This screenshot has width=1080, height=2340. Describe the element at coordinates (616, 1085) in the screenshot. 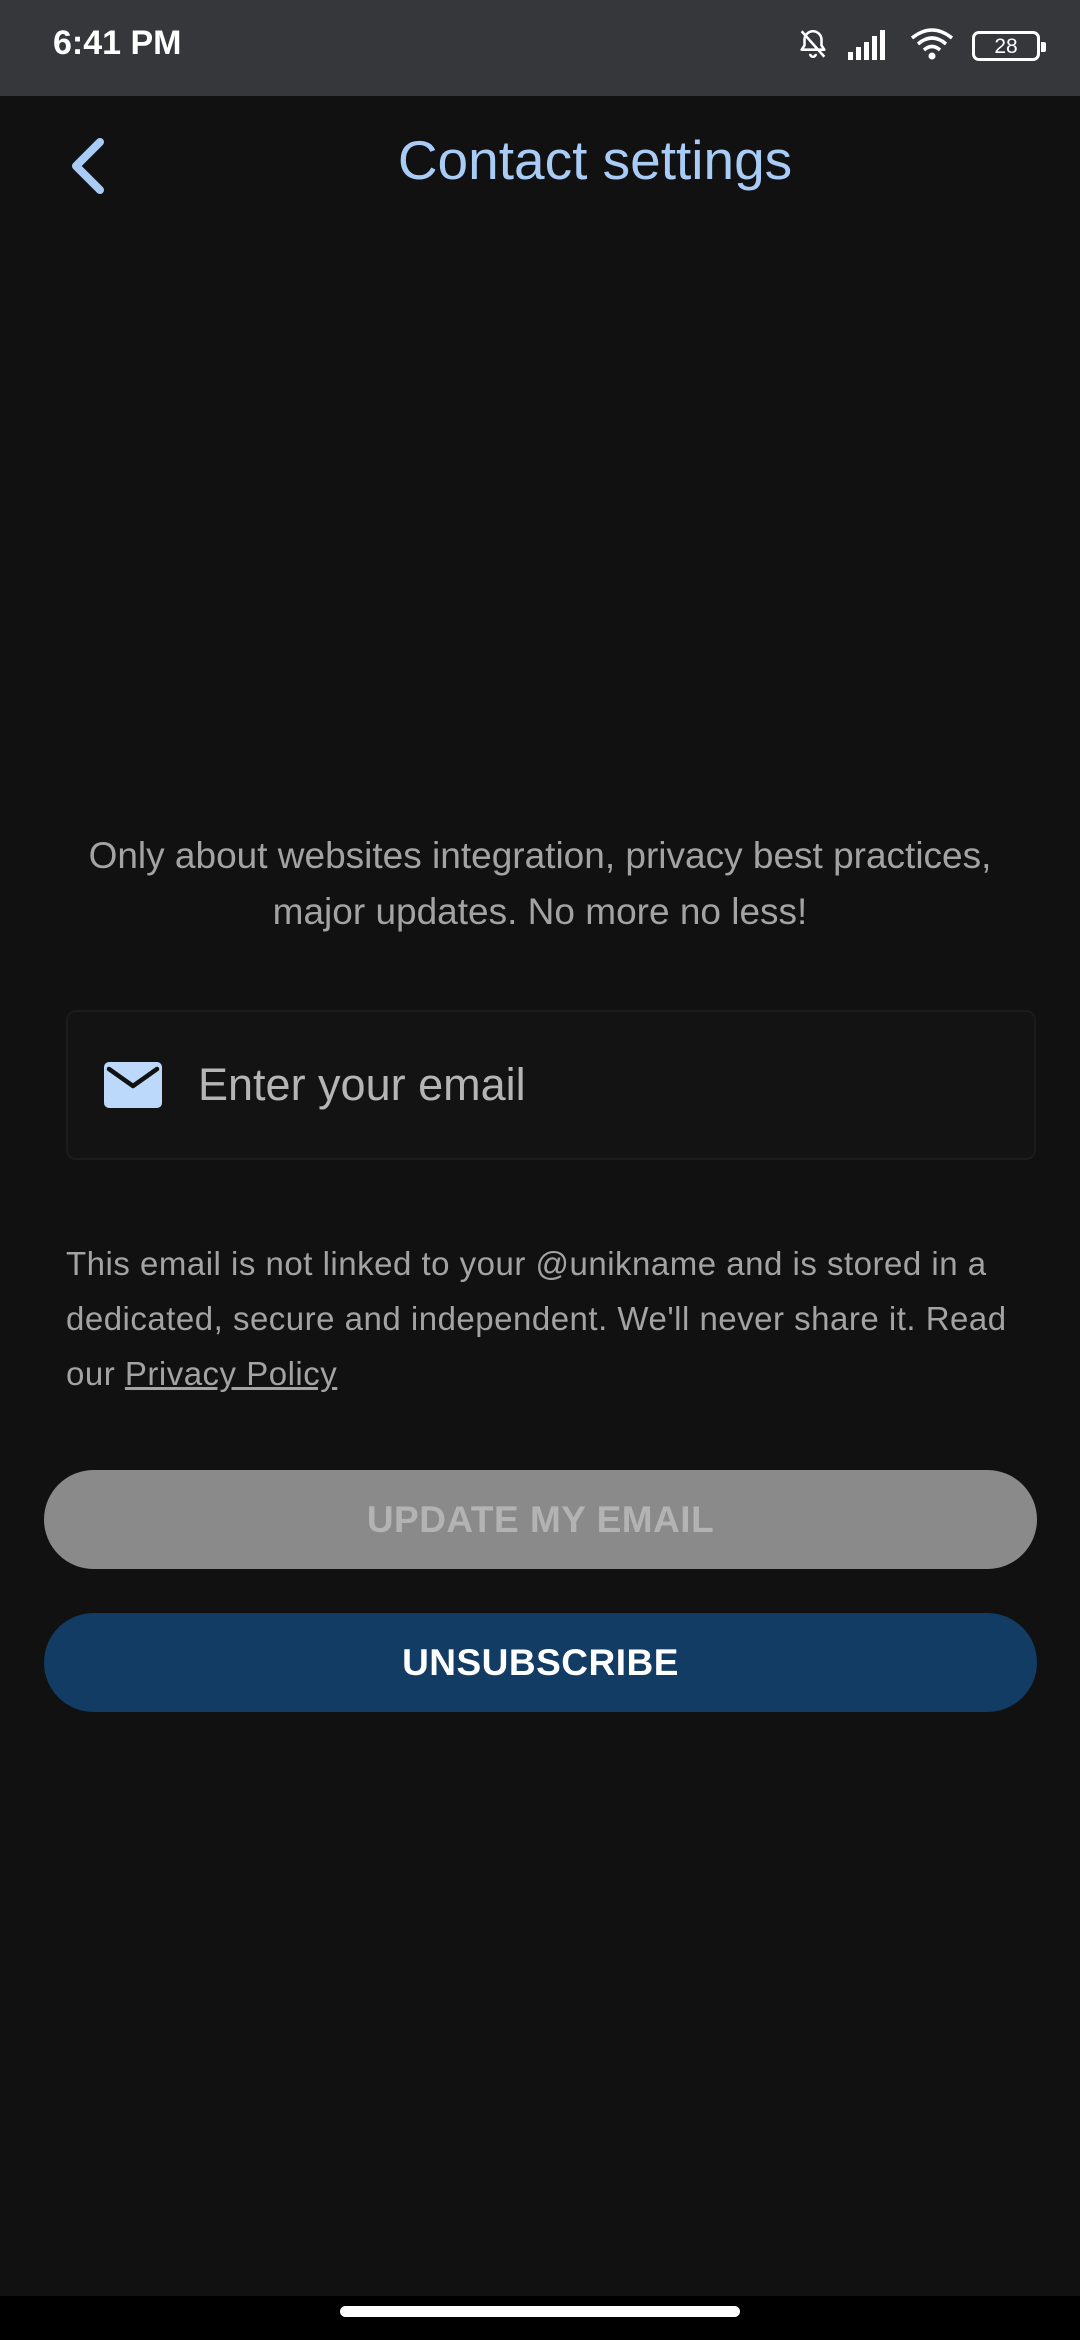

I see `email-input` at that location.